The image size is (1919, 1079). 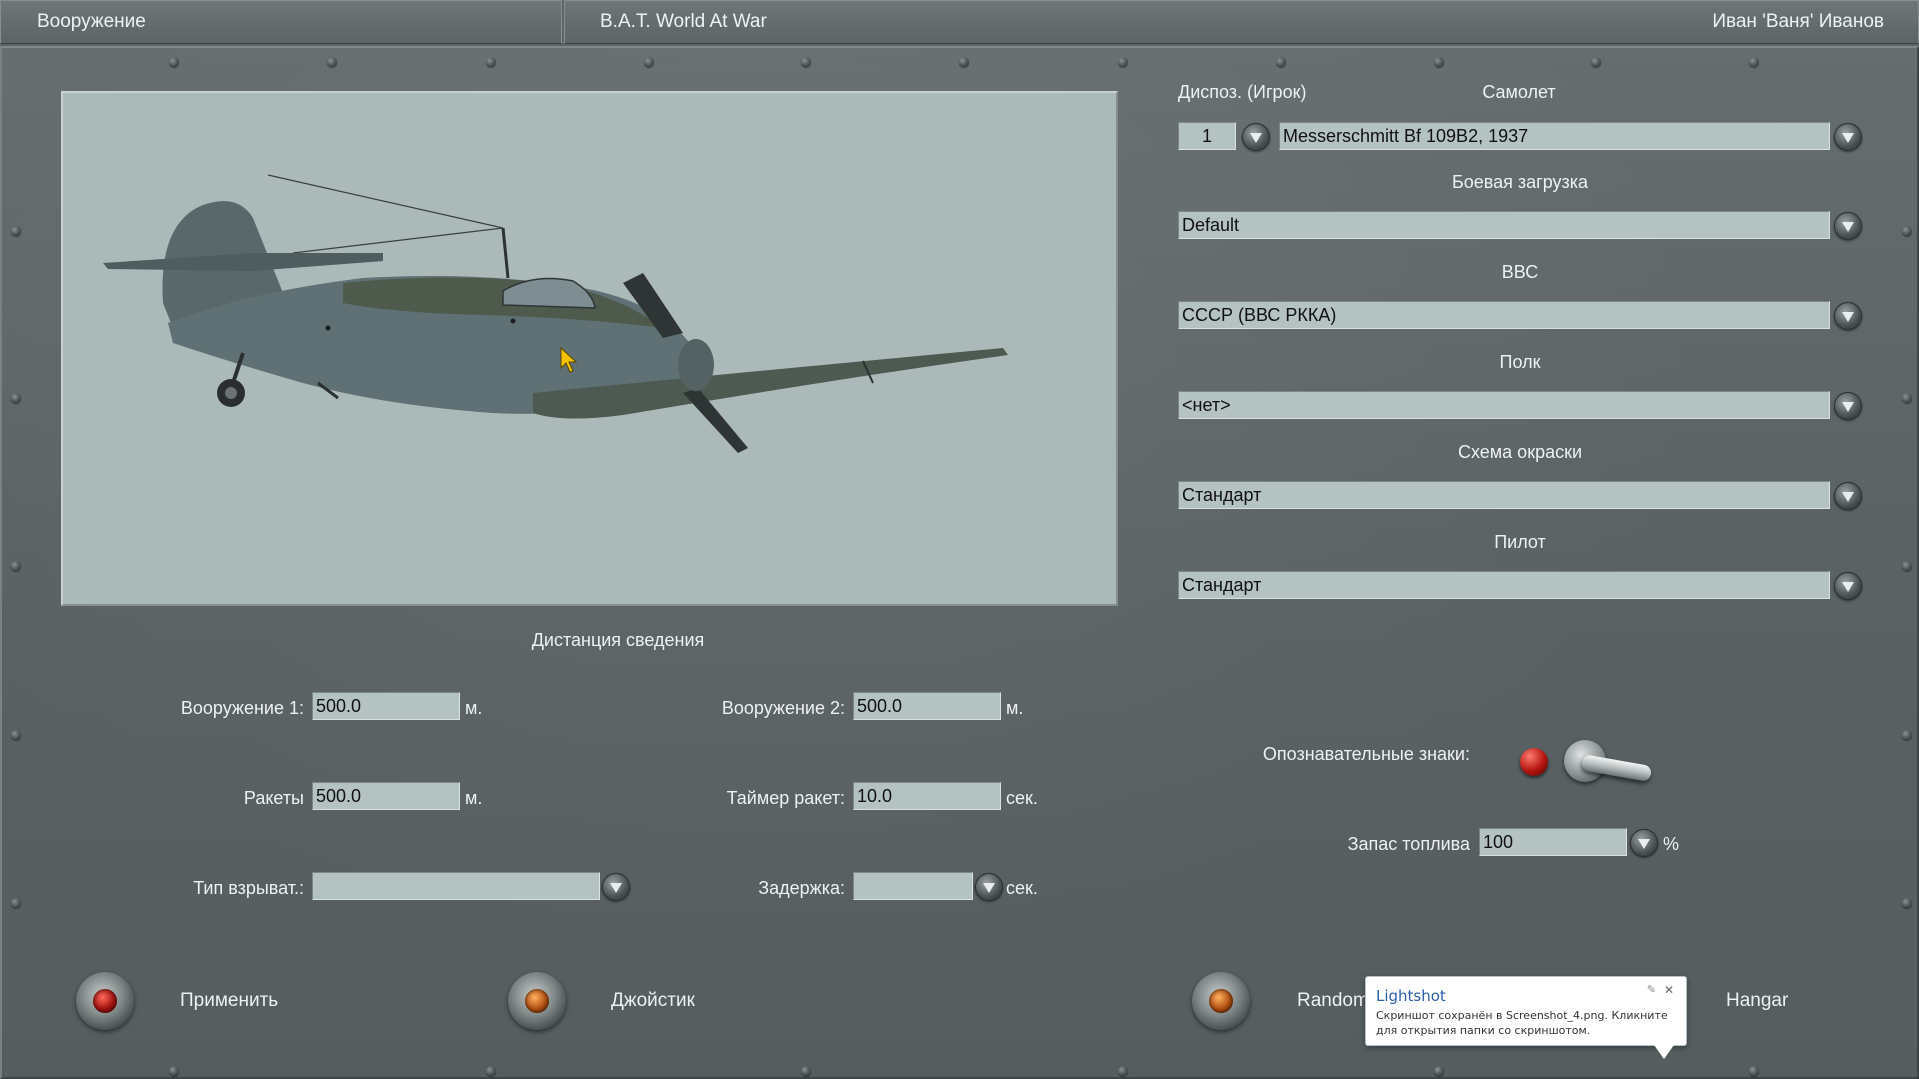 I want to click on mouse-cursor-icon, so click(x=569, y=360).